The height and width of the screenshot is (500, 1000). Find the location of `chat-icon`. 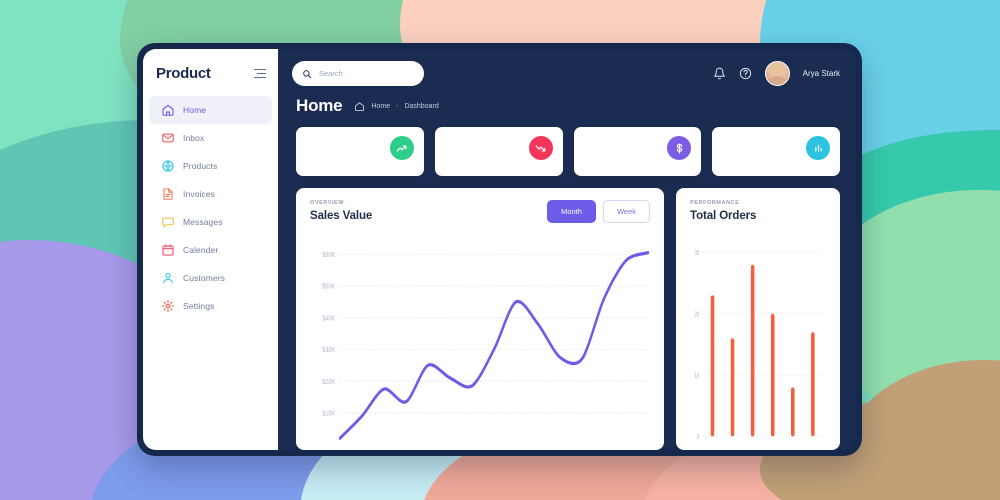

chat-icon is located at coordinates (168, 222).